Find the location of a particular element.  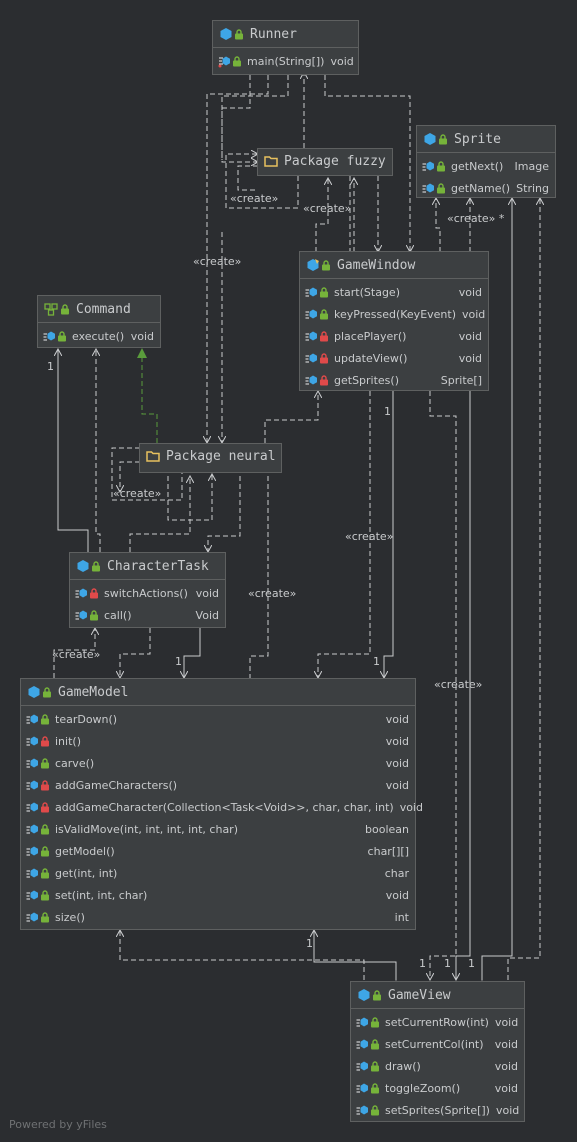

member-row: setCurrentRow(int) void is located at coordinates (437, 1022).